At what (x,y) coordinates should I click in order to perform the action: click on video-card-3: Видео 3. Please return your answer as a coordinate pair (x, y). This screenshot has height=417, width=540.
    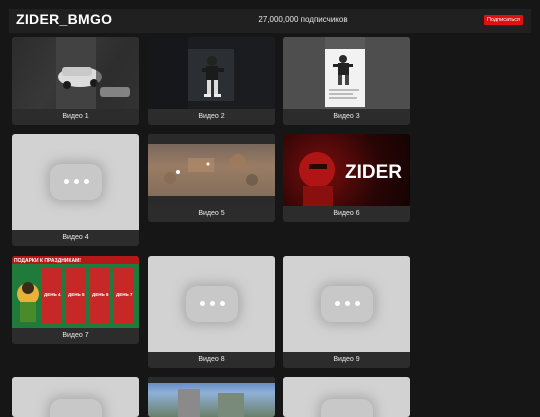
    Looking at the image, I should click on (346, 81).